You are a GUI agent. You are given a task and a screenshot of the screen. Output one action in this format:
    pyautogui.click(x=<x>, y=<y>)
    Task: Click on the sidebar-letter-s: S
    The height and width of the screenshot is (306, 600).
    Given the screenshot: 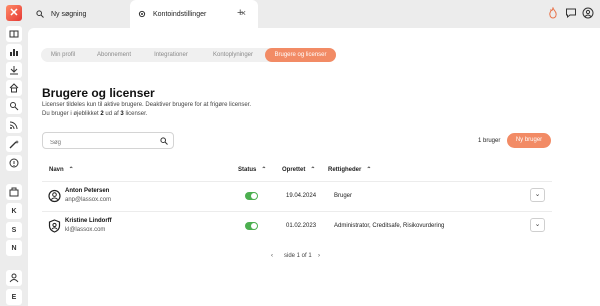 What is the action you would take?
    pyautogui.click(x=14, y=230)
    